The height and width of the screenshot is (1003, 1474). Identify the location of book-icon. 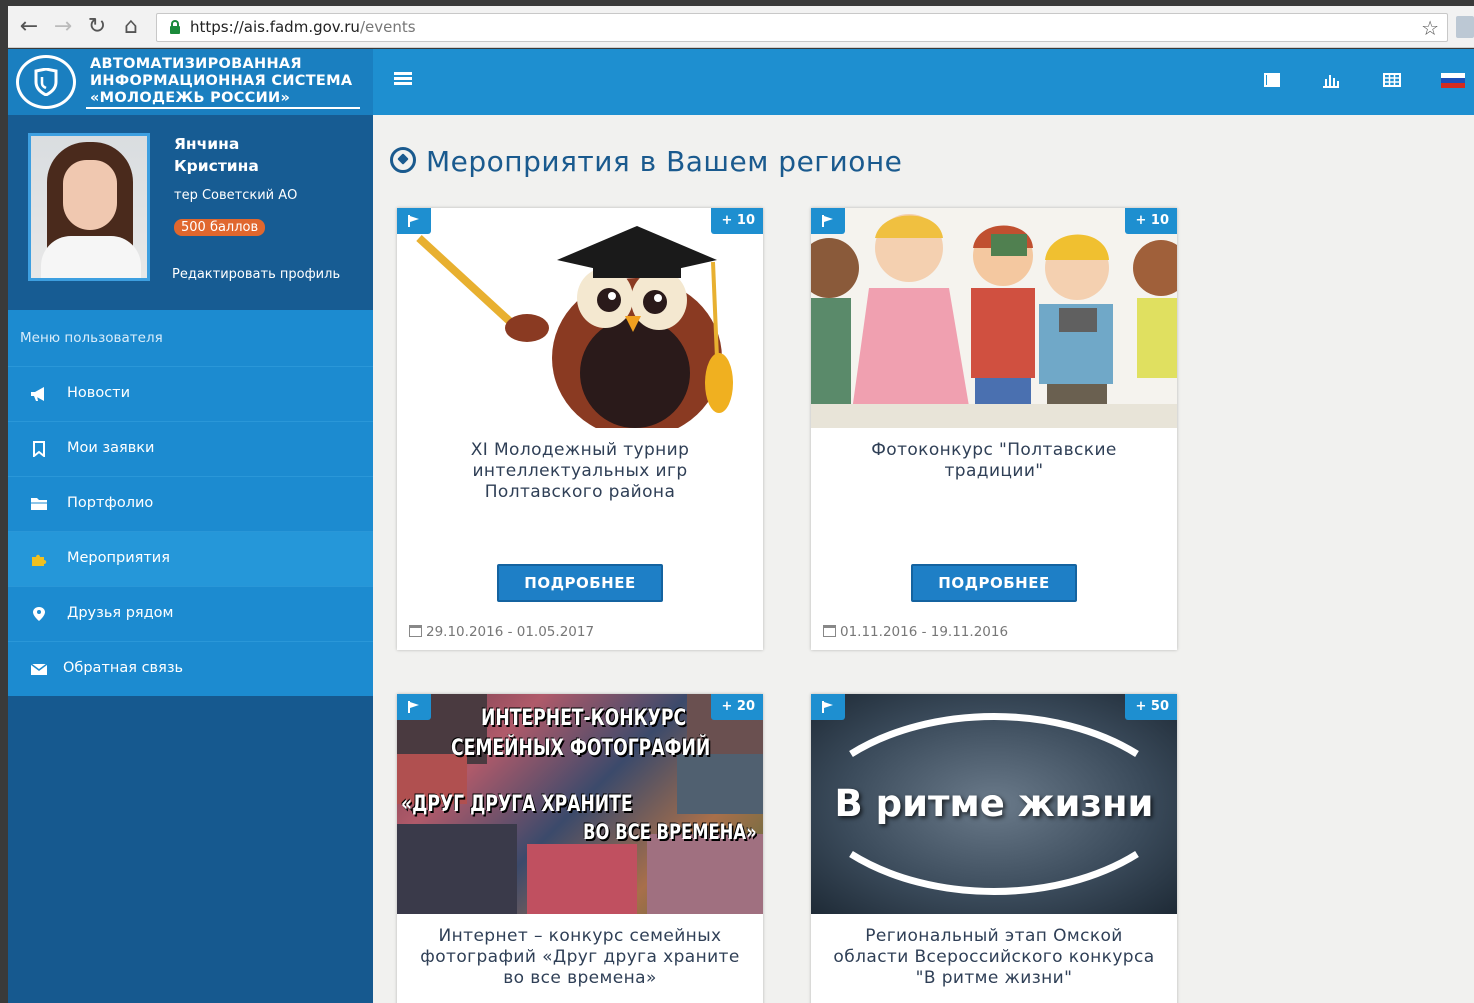
(1272, 80).